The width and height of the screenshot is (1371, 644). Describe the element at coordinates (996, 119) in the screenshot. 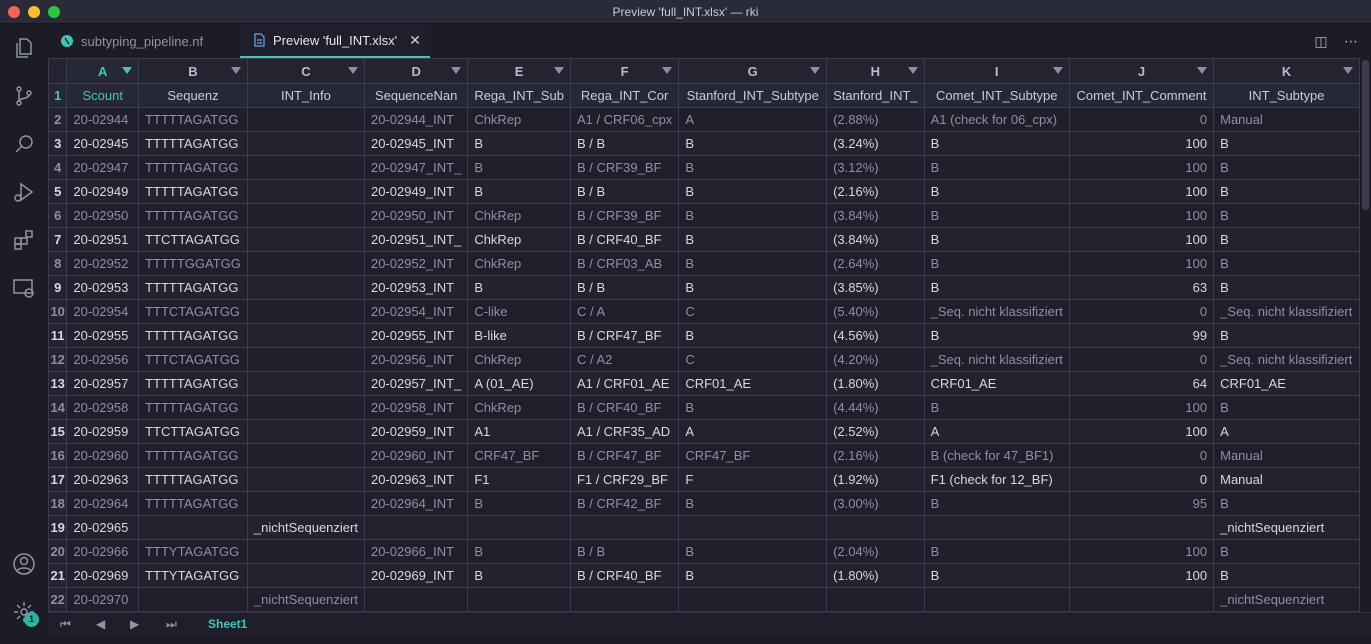

I see `cell: A1 (check for 06_cpx)` at that location.